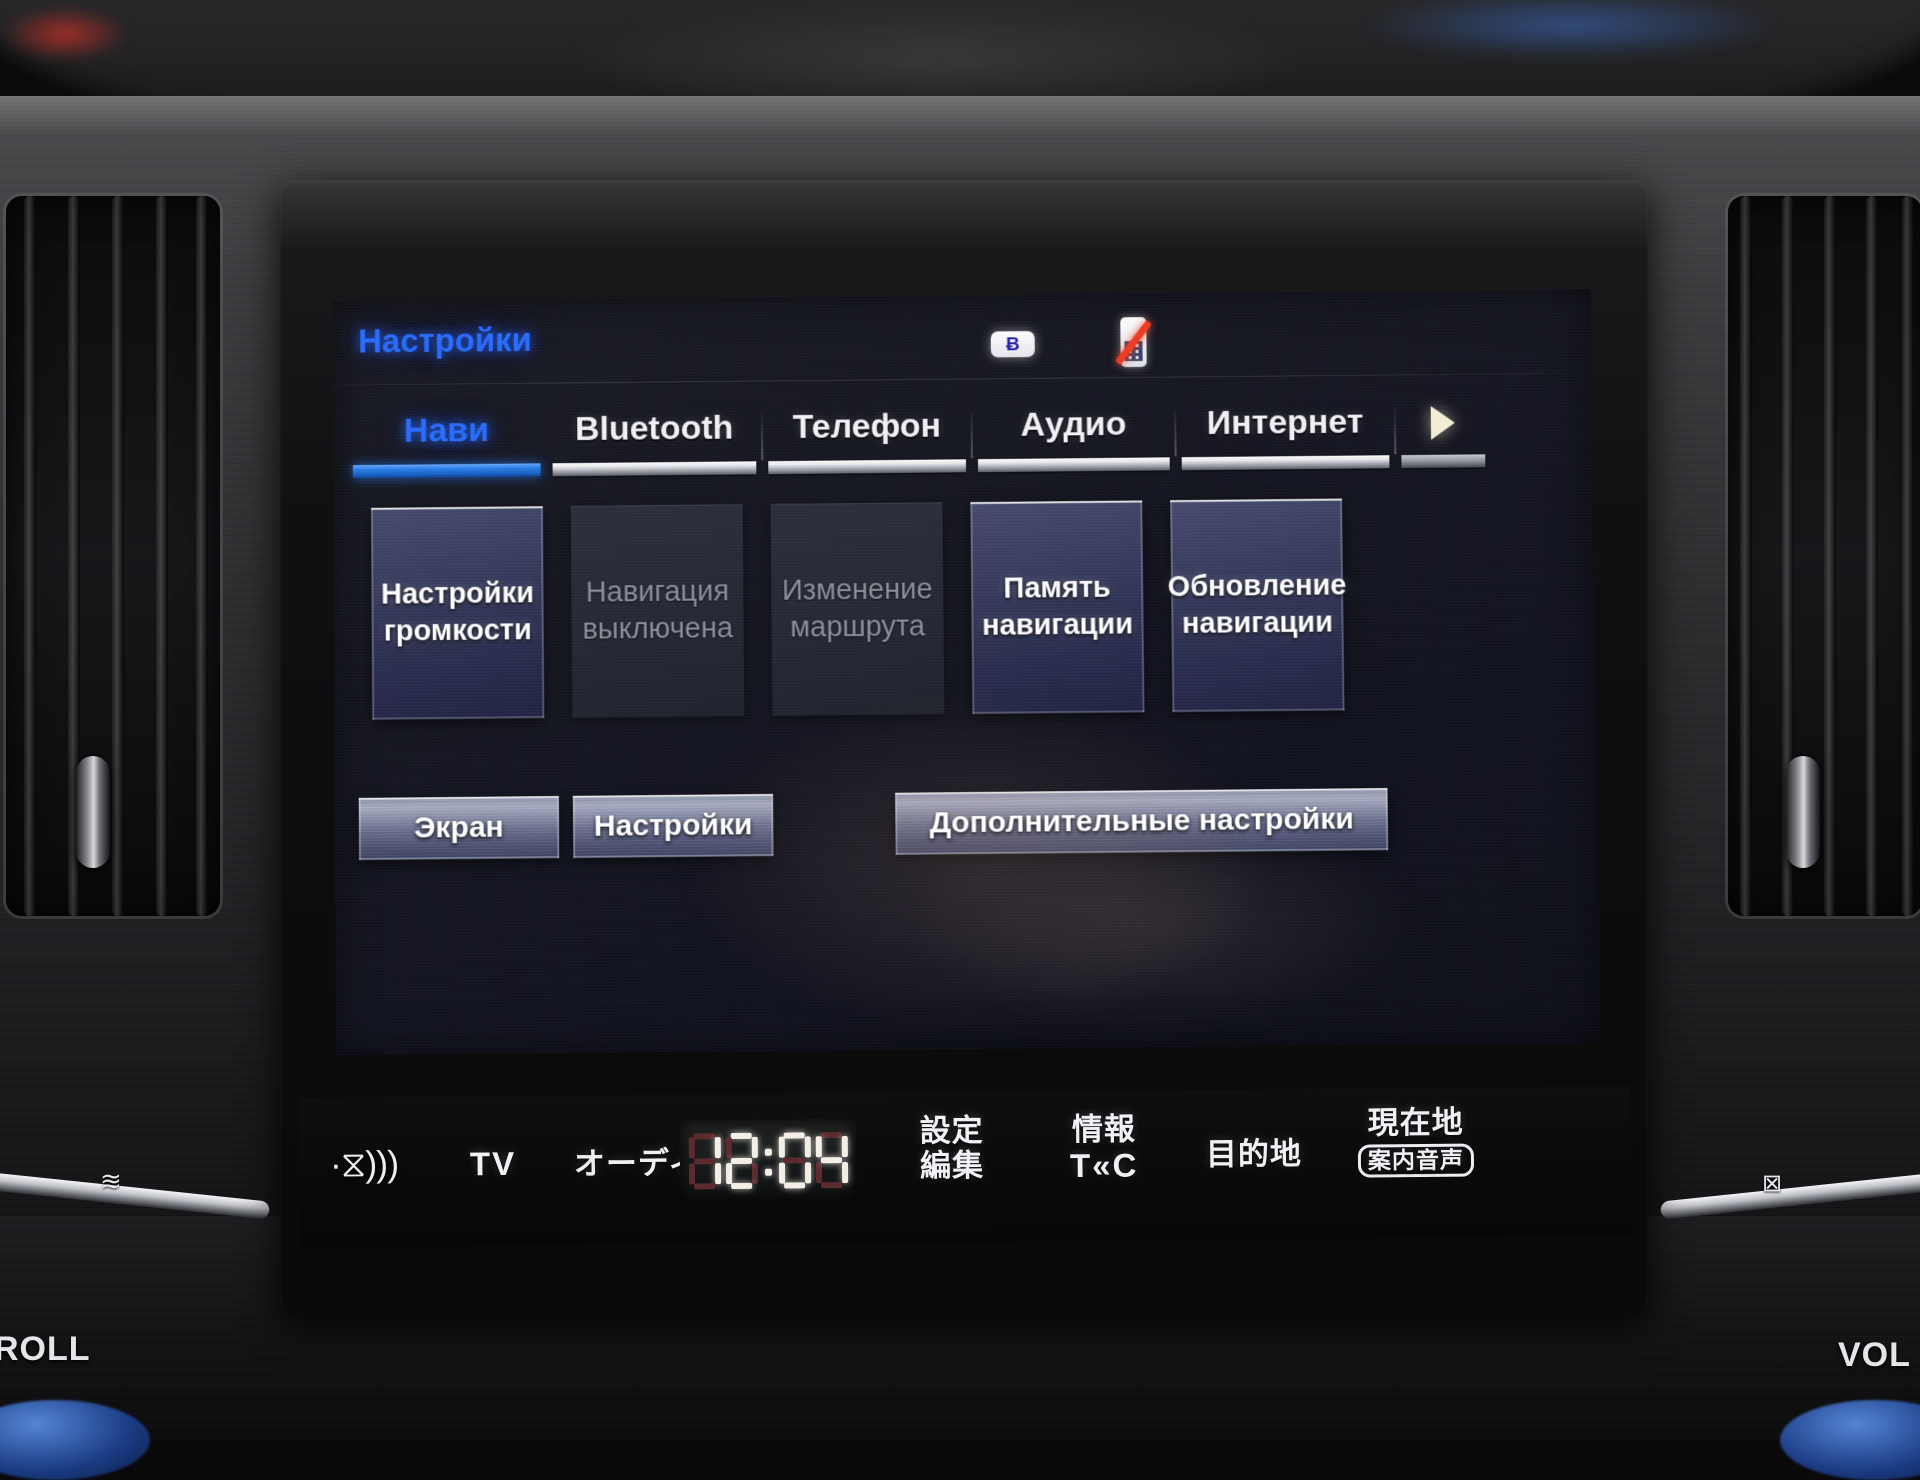 This screenshot has height=1480, width=1920. What do you see at coordinates (1772, 1184) in the screenshot?
I see `vent-closed-icon-right: ⊠` at bounding box center [1772, 1184].